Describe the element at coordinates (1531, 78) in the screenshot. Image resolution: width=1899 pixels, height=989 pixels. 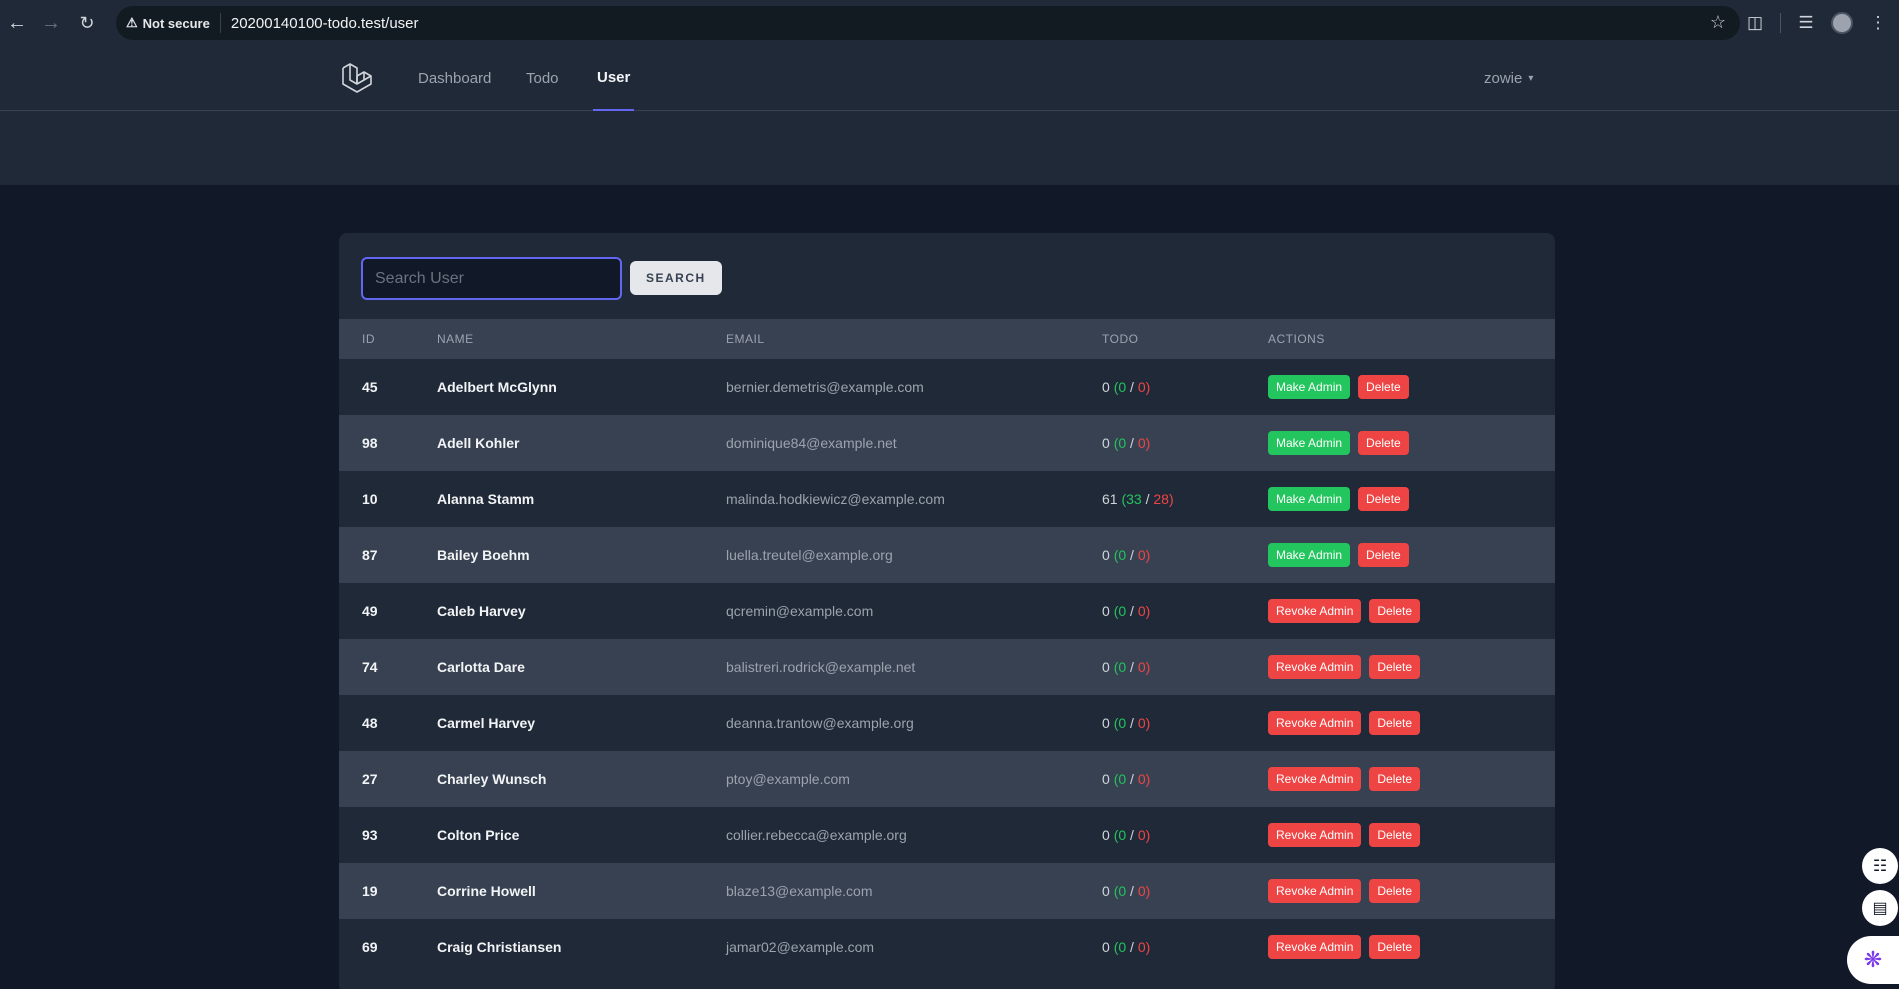
I see `chevron-down-icon: ▾` at that location.